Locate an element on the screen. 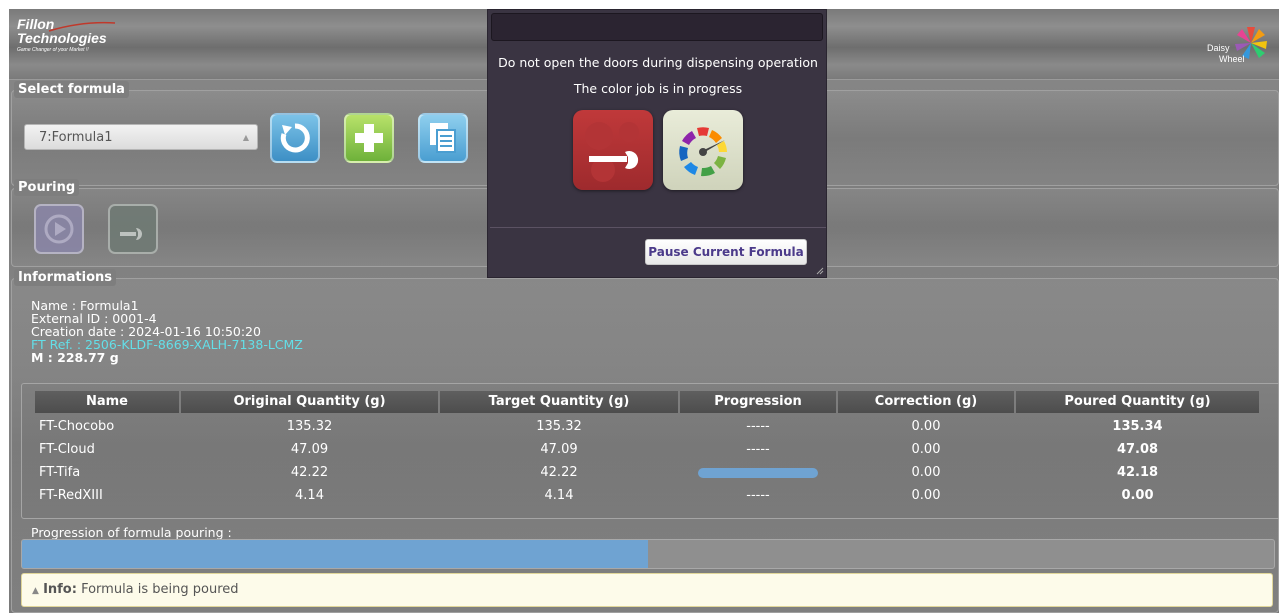 The width and height of the screenshot is (1279, 613). maintenance-gear-icon is located at coordinates (612, 152).